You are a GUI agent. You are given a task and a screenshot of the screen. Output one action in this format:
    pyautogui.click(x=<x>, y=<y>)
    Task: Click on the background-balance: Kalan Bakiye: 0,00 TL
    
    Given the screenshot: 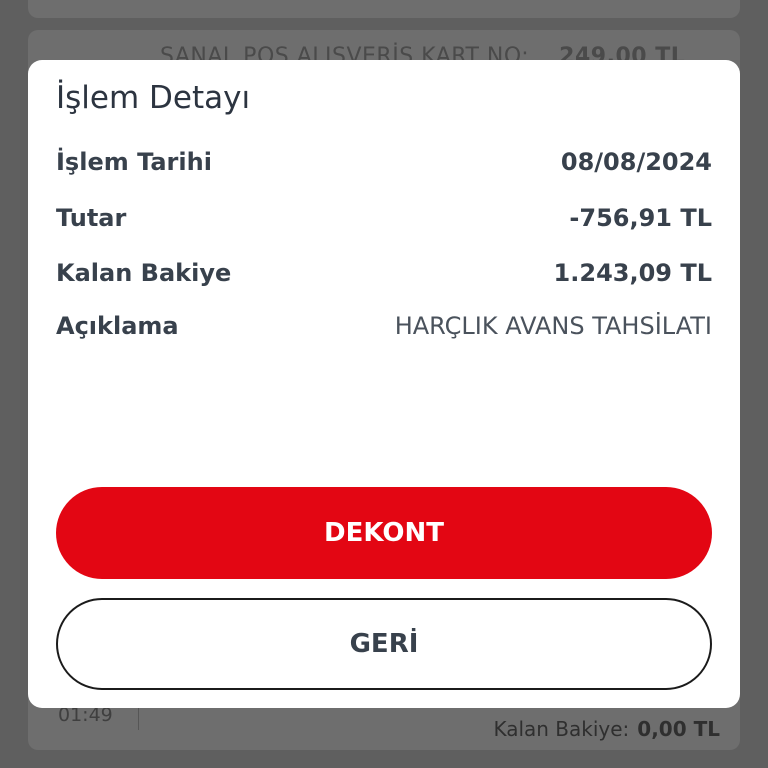 What is the action you would take?
    pyautogui.click(x=606, y=729)
    